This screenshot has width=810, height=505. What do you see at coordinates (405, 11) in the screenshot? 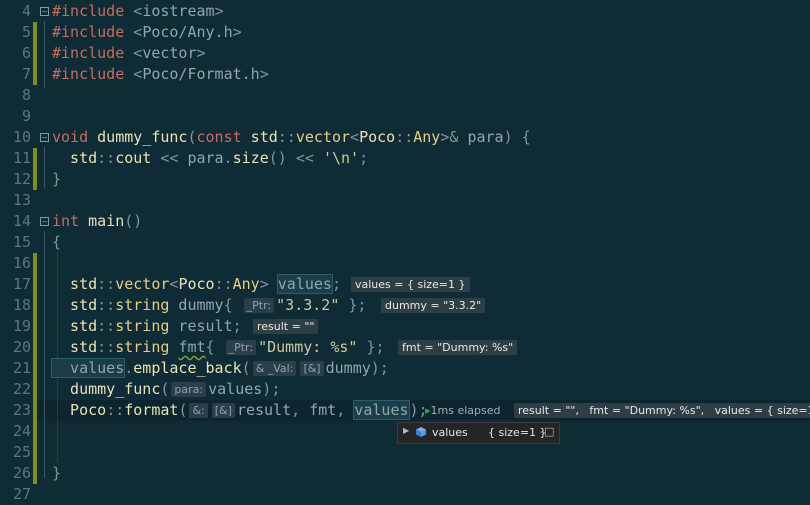
I see `code-line: 4− #include <iostream>` at bounding box center [405, 11].